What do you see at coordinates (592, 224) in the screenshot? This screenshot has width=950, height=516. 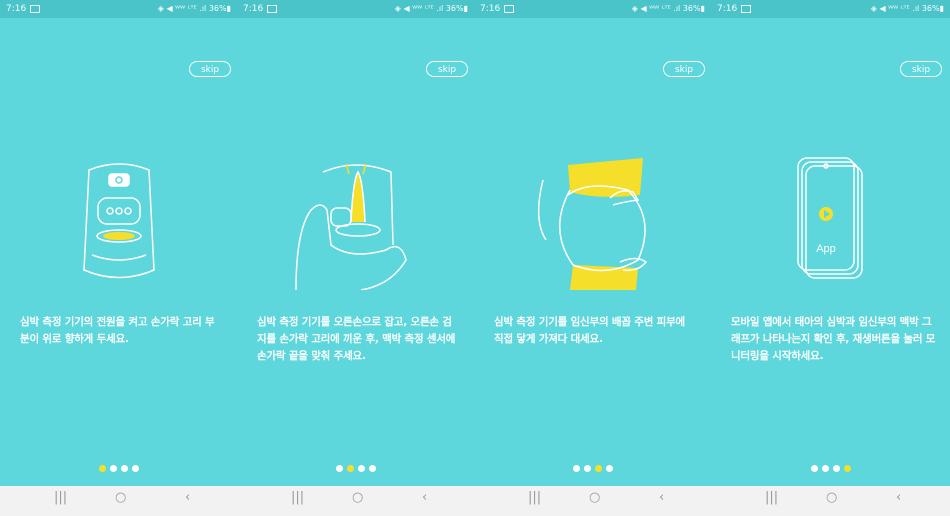 I see `pregnant-belly-illustration` at bounding box center [592, 224].